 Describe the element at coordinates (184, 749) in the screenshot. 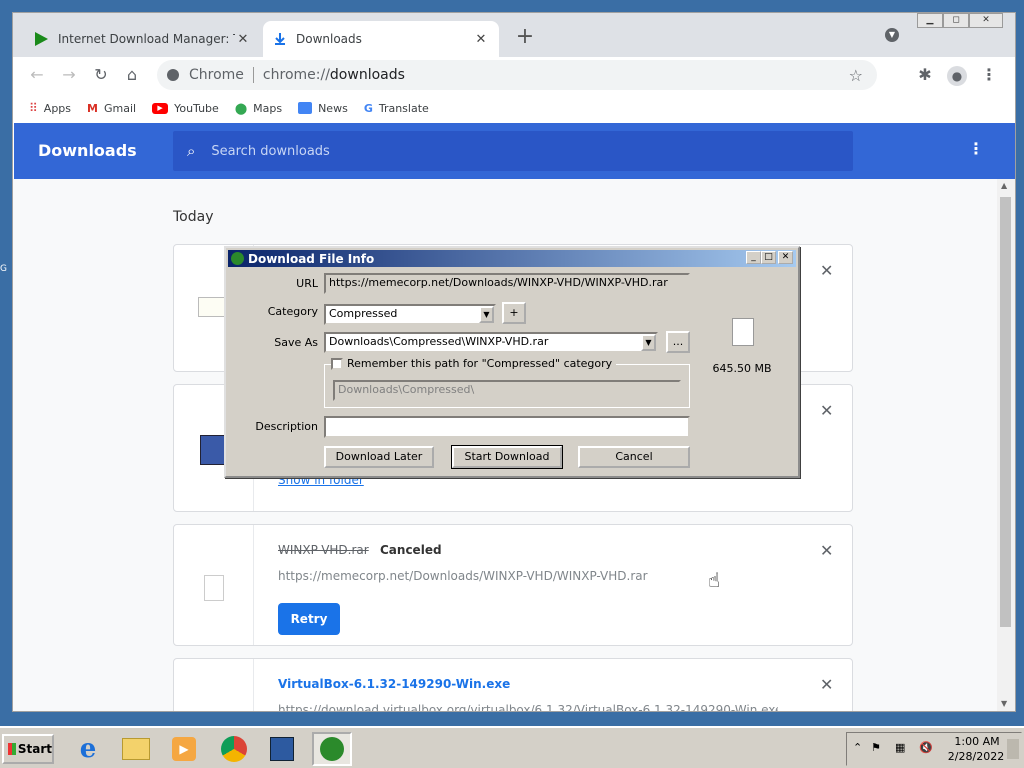

I see `media-player-icon: ▶` at that location.